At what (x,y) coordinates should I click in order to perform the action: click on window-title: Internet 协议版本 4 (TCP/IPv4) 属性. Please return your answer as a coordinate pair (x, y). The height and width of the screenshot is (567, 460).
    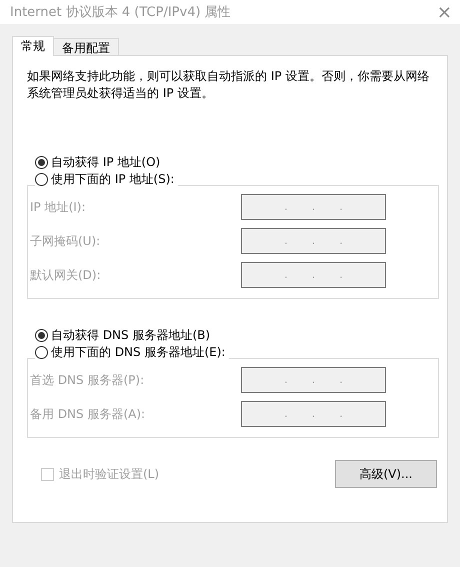
    Looking at the image, I should click on (120, 12).